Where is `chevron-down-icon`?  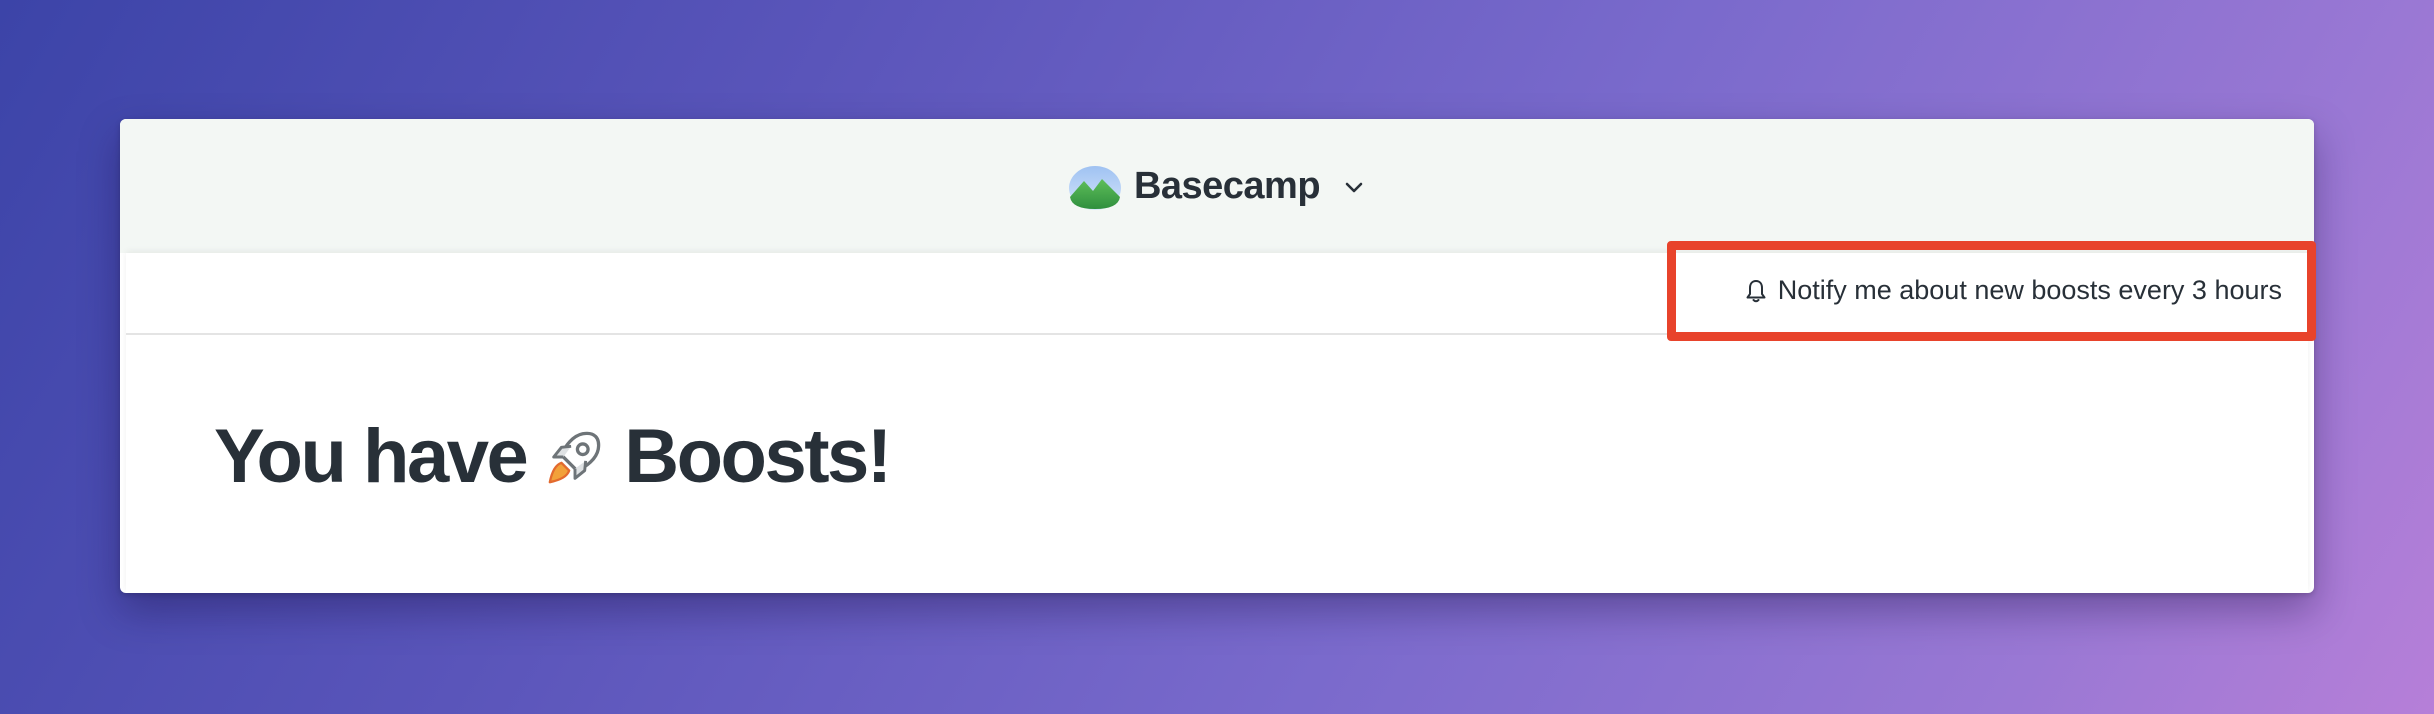
chevron-down-icon is located at coordinates (1354, 188).